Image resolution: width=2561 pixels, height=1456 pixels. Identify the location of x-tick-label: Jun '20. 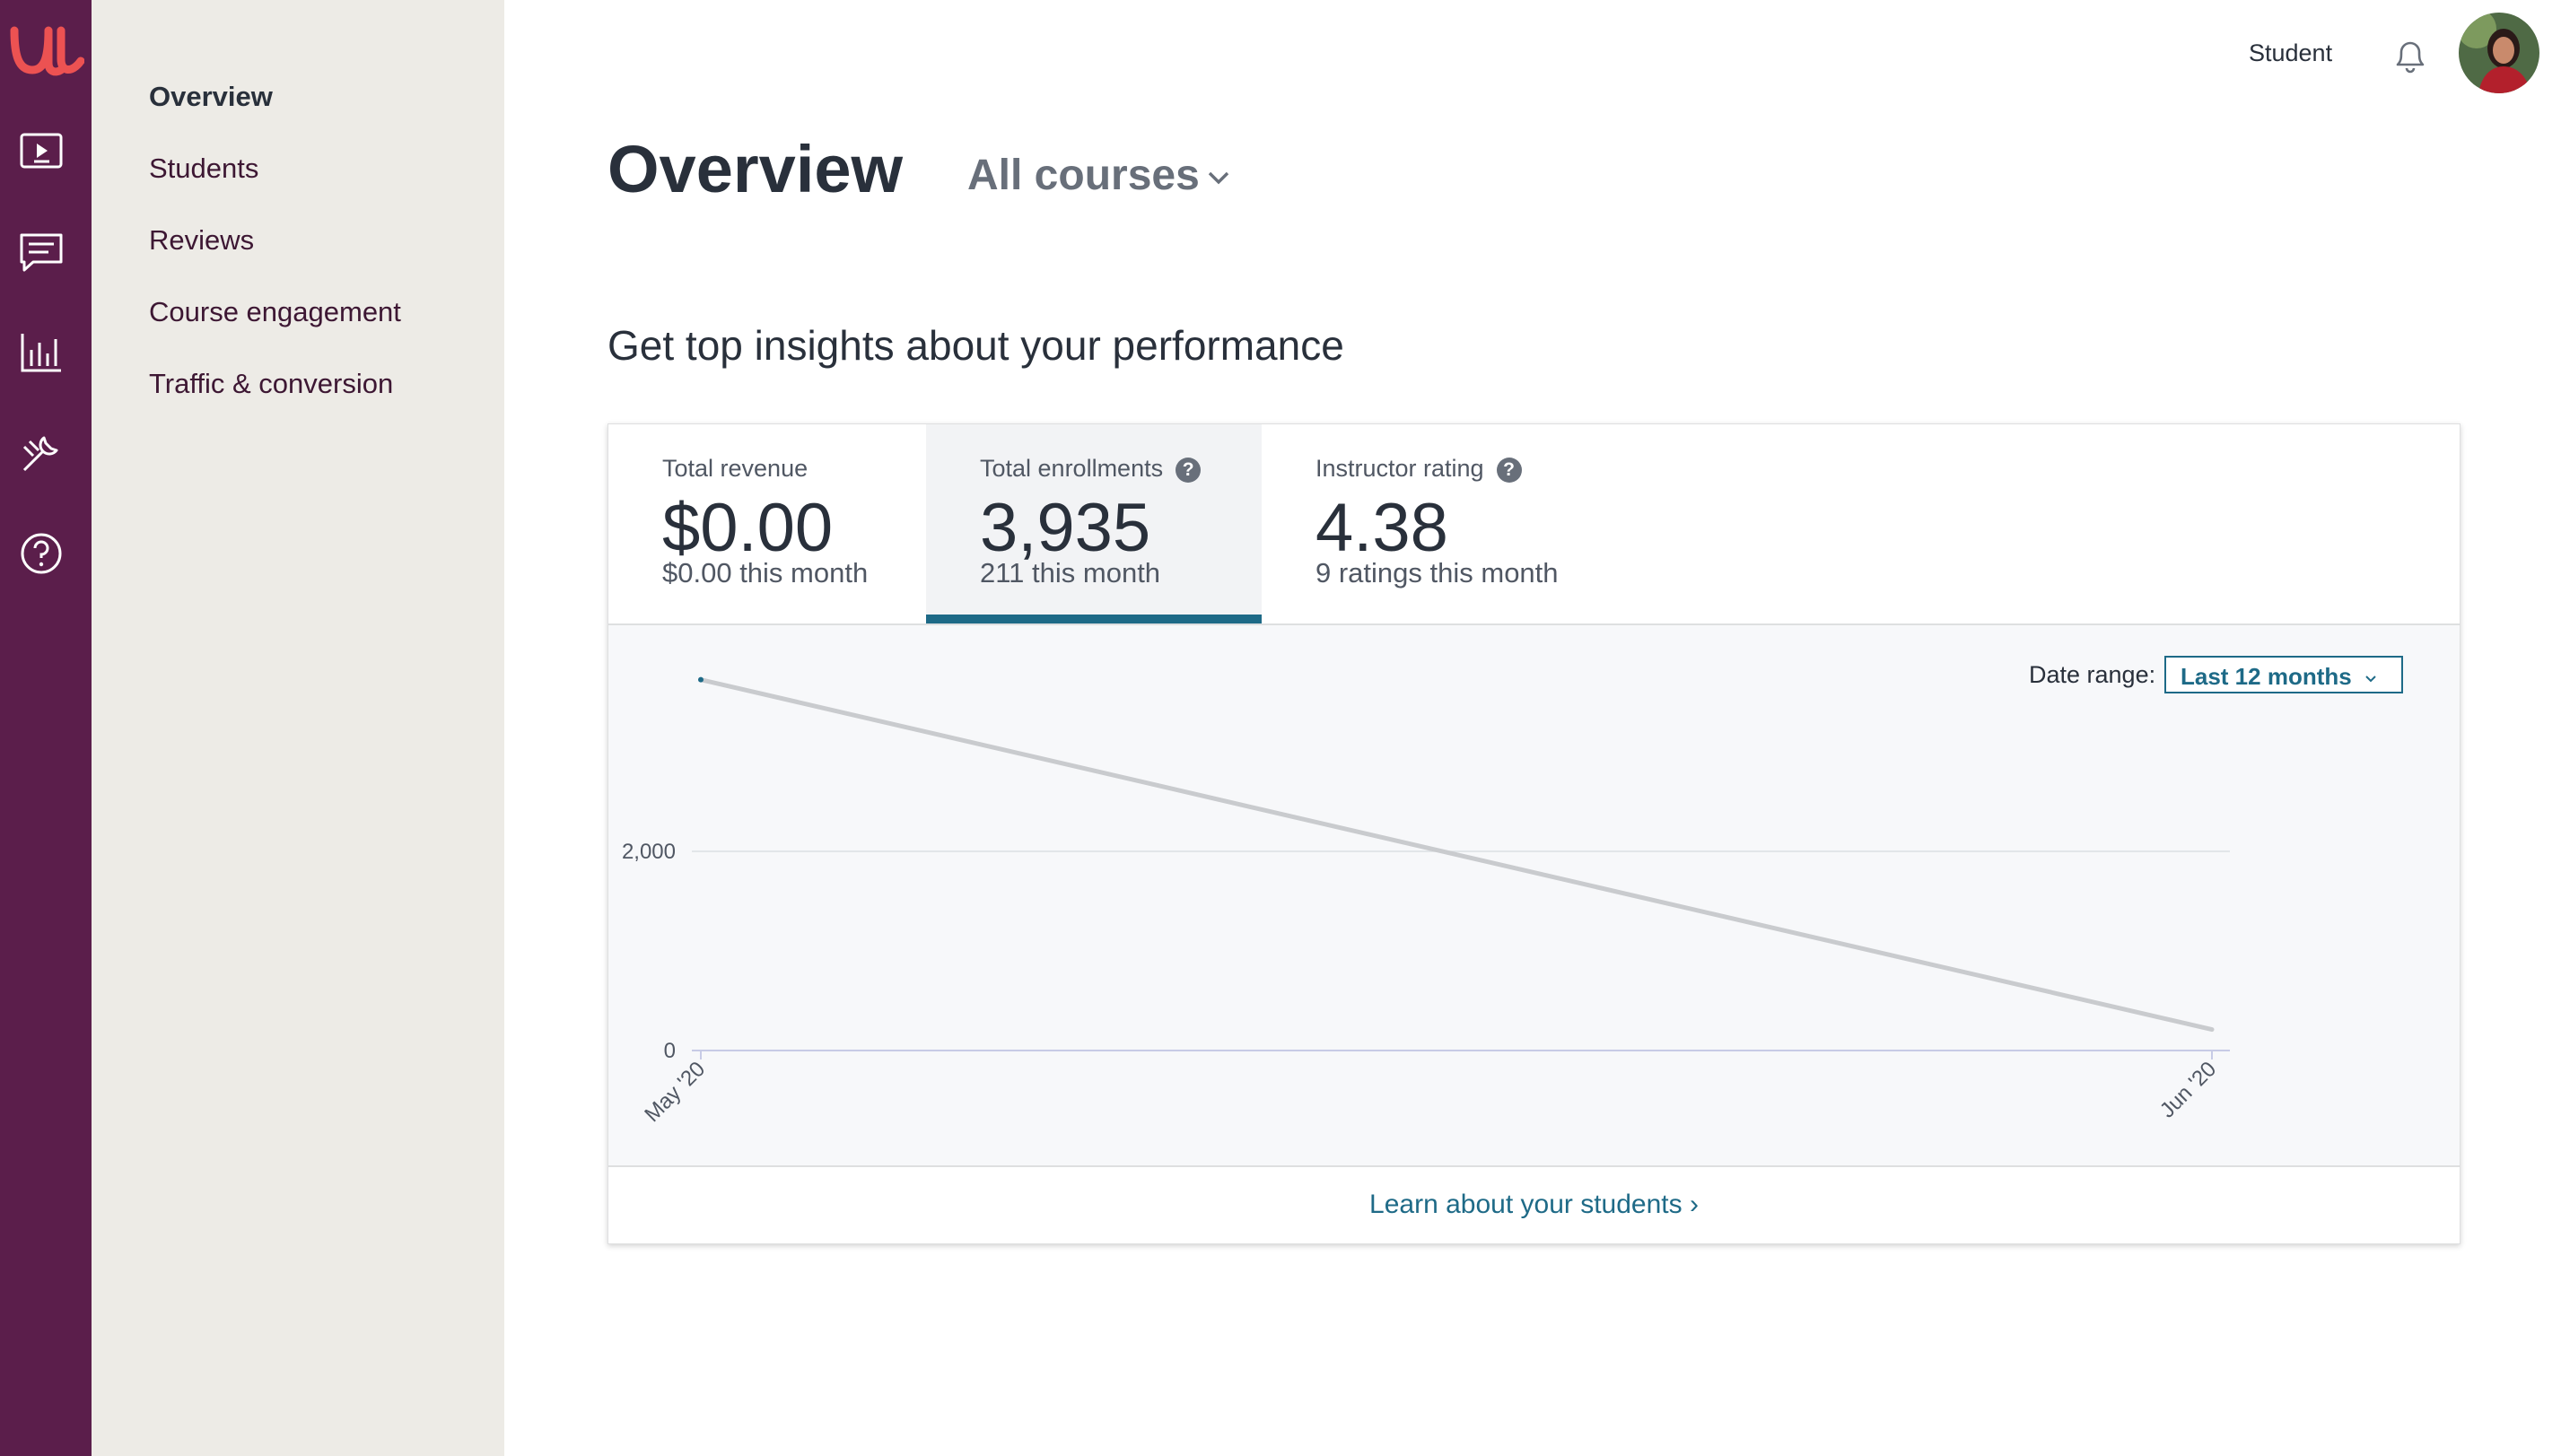
(2188, 1089).